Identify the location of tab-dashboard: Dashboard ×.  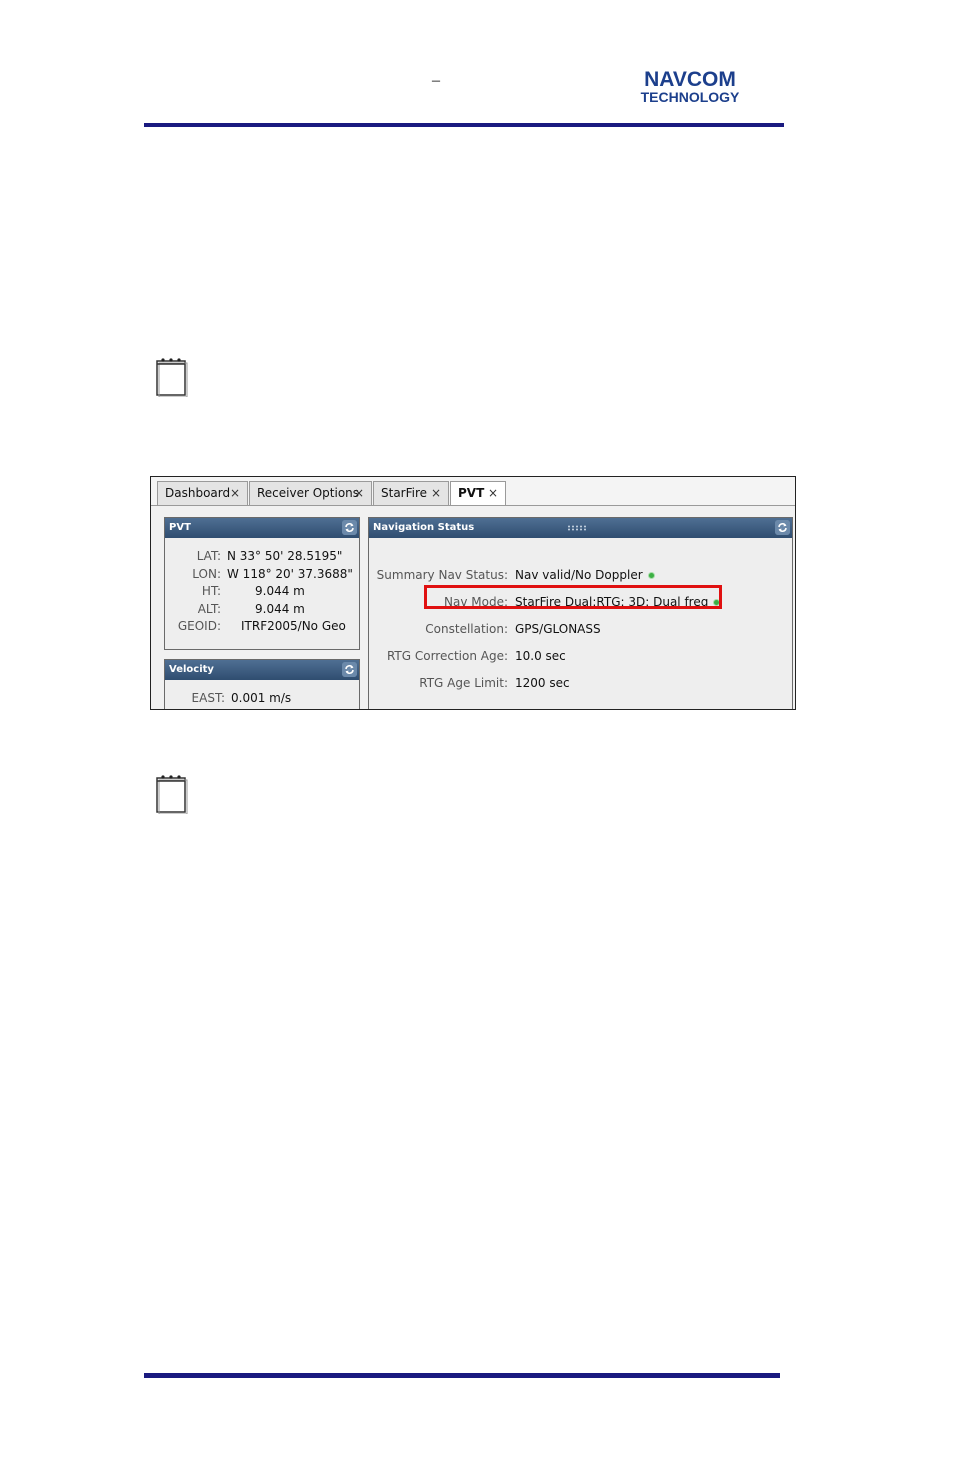
(202, 493).